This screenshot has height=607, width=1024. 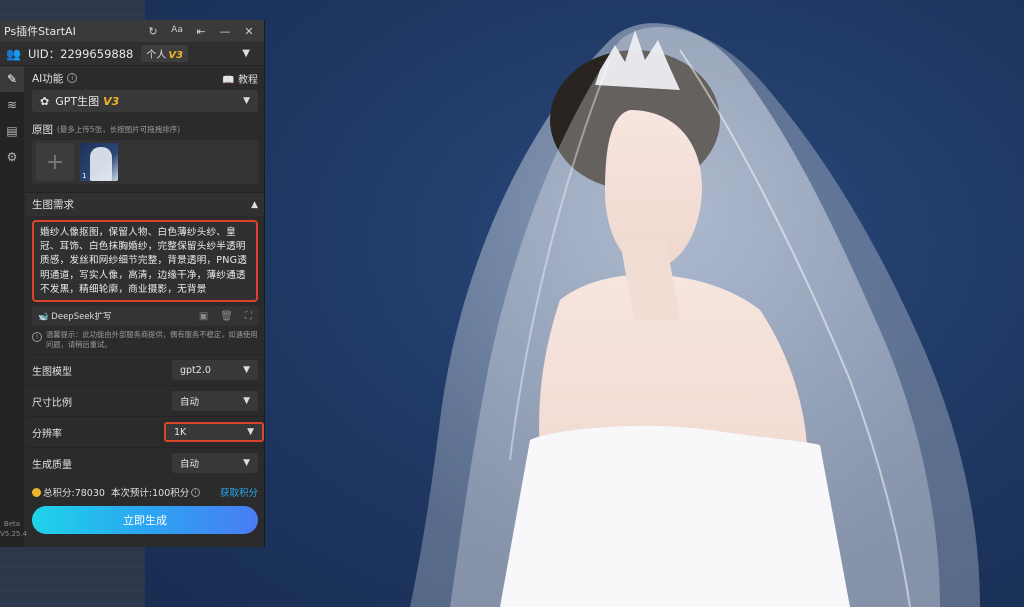 I want to click on refresh-icon: ↻, so click(x=153, y=31).